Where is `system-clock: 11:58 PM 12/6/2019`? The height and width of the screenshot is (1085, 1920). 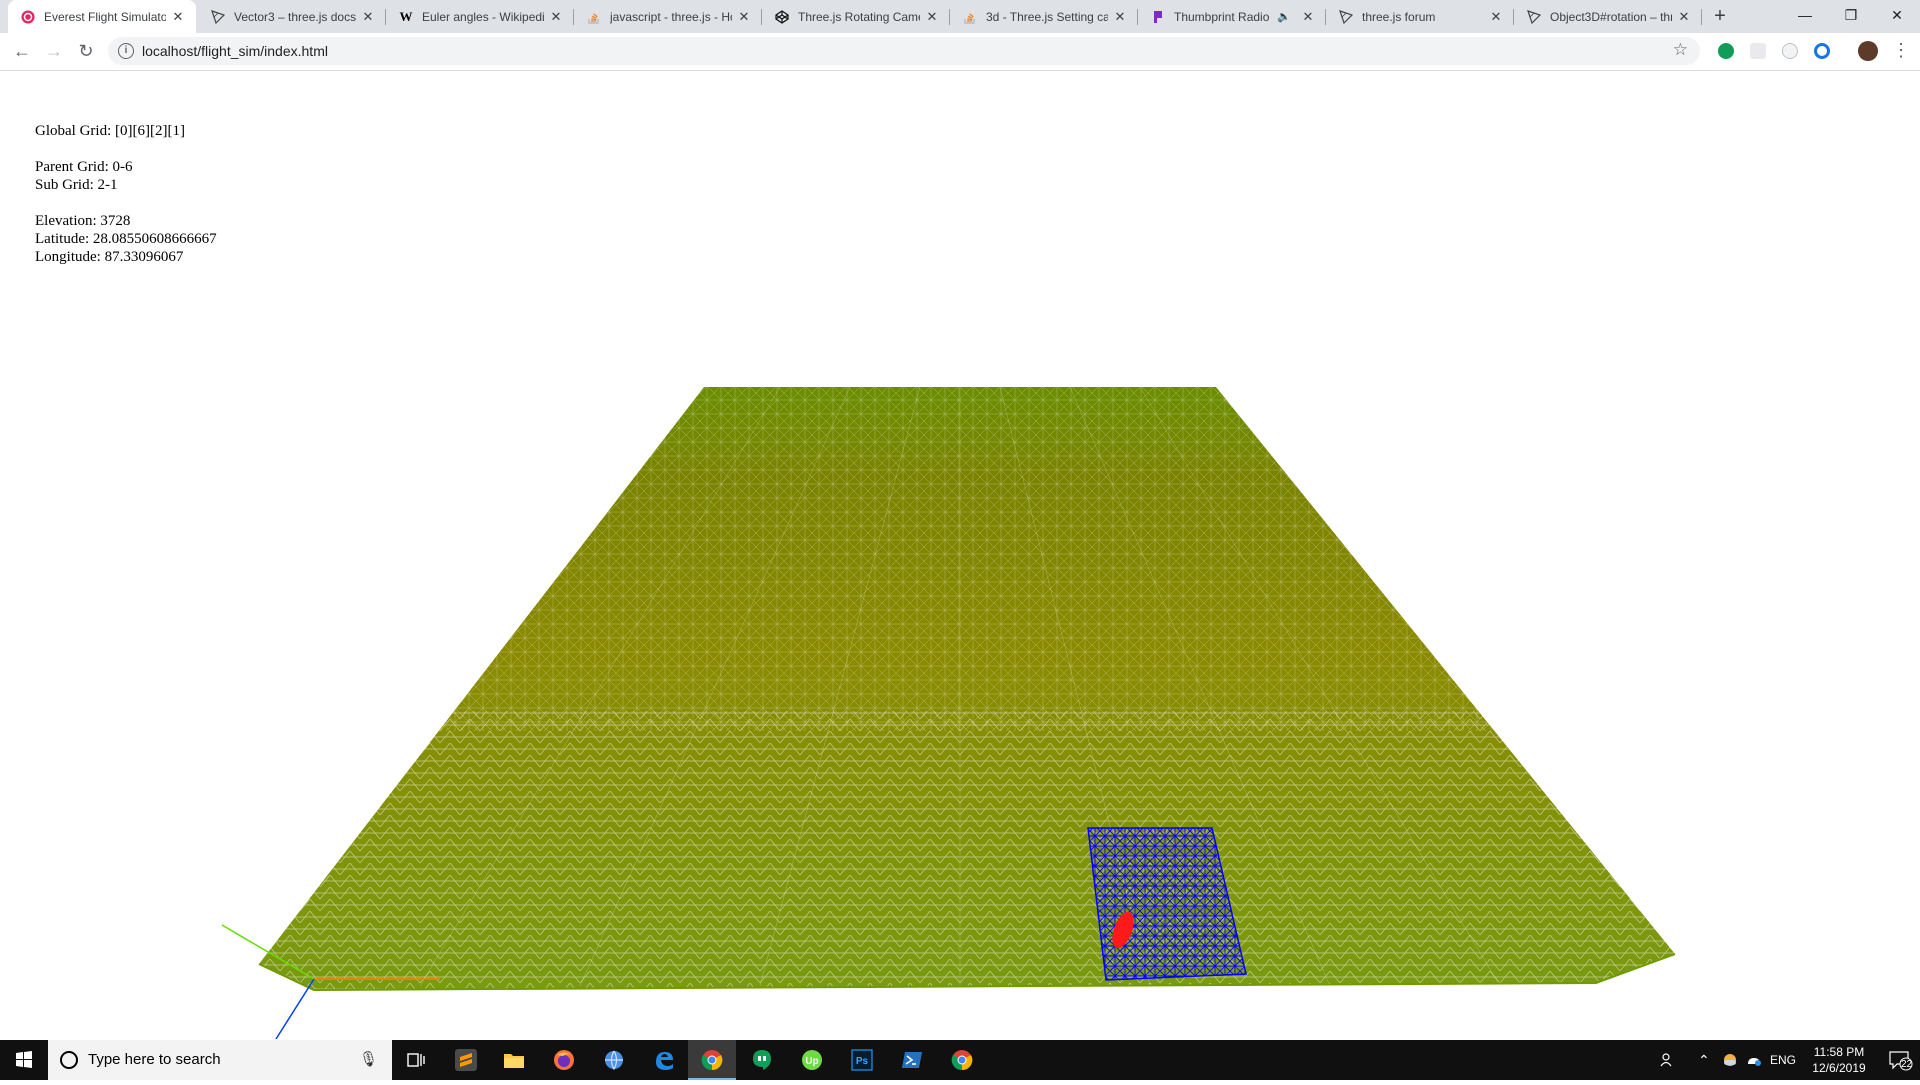
system-clock: 11:58 PM 12/6/2019 is located at coordinates (1839, 1060).